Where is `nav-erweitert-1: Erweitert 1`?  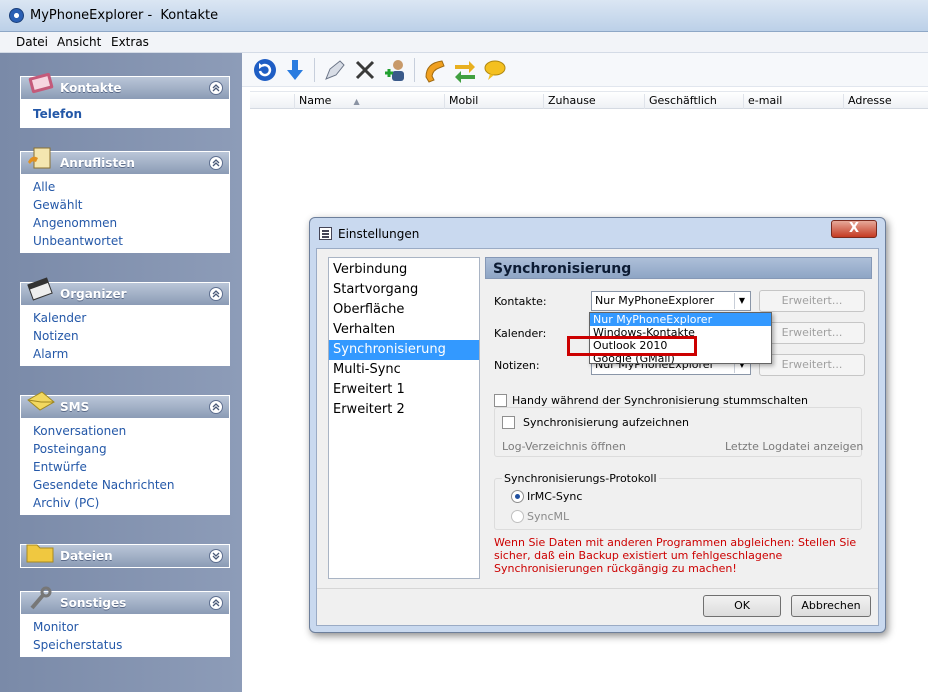 nav-erweitert-1: Erweitert 1 is located at coordinates (404, 390).